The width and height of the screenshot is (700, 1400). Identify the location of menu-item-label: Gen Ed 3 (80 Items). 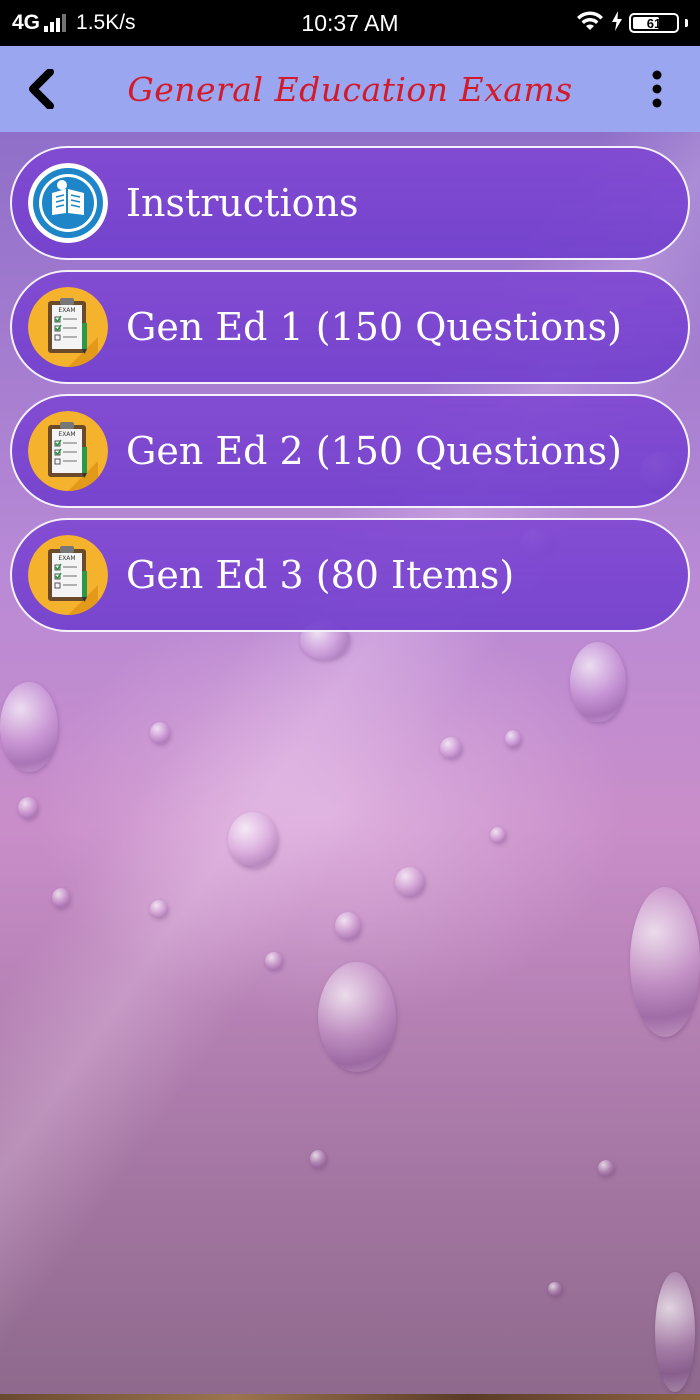
(320, 575).